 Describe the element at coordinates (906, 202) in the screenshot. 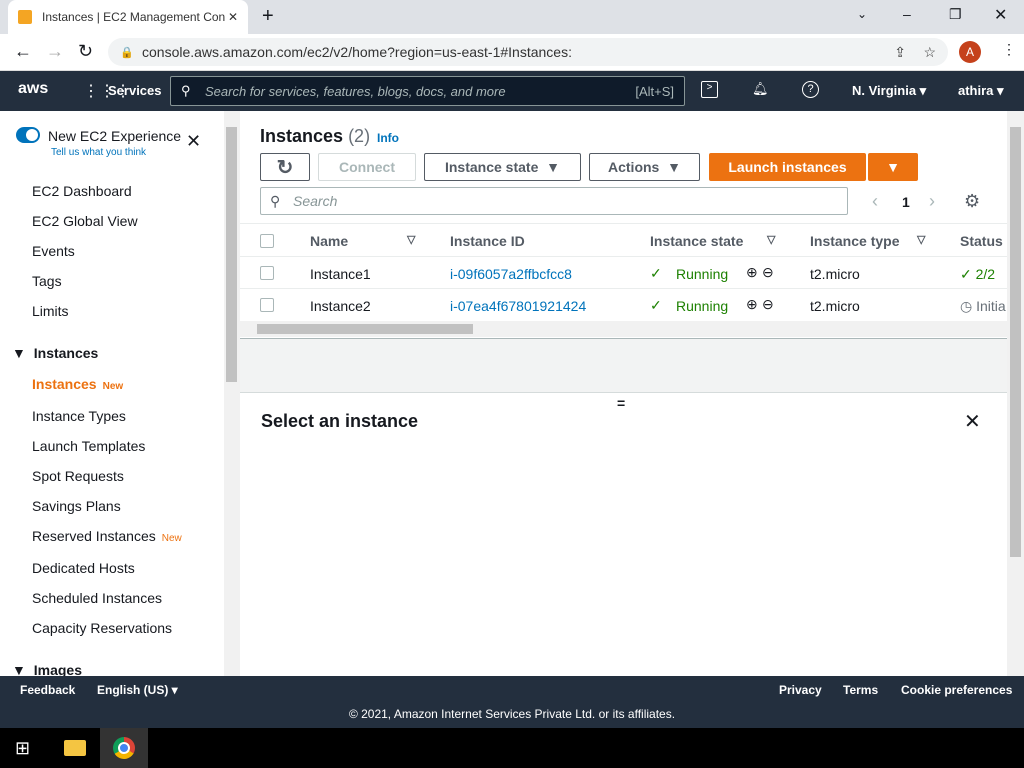

I see `page-number: 1` at that location.